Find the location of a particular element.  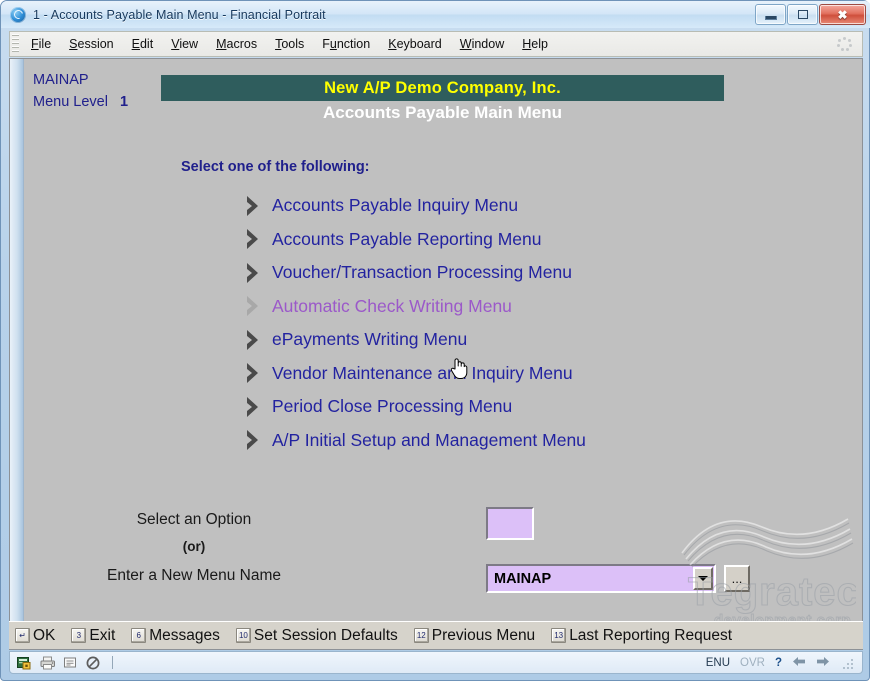

vertical-scrollbar is located at coordinates (17, 354).